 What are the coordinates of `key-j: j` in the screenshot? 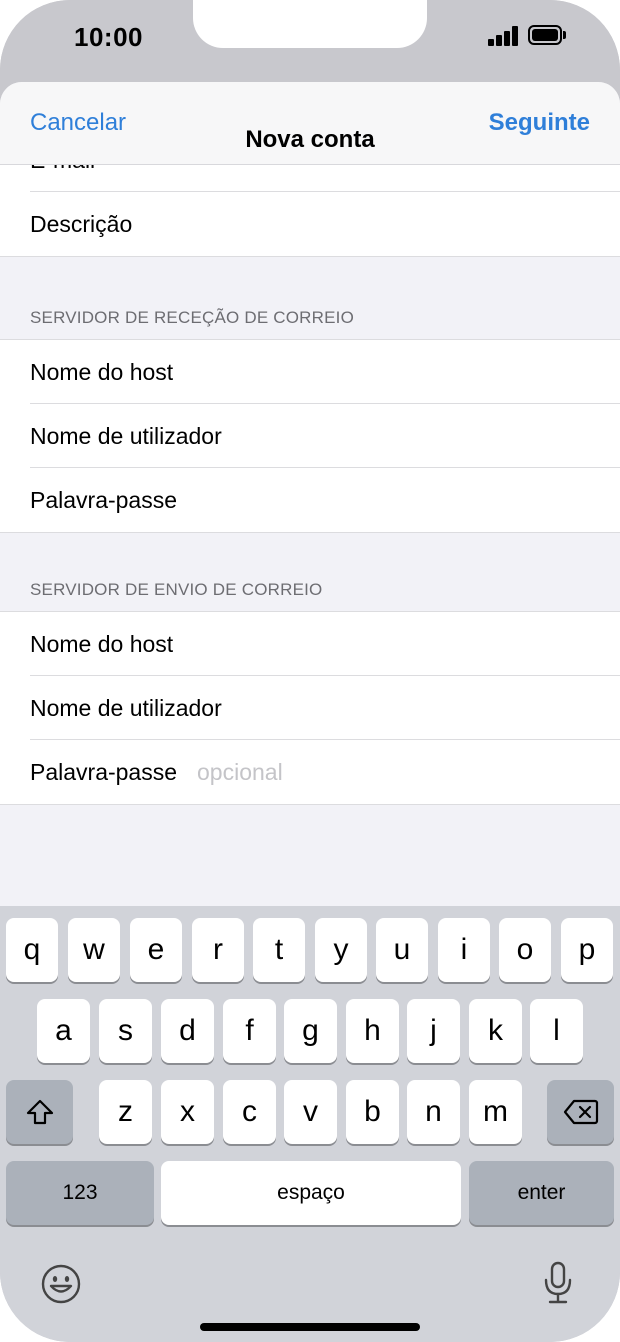 It's located at (433, 1031).